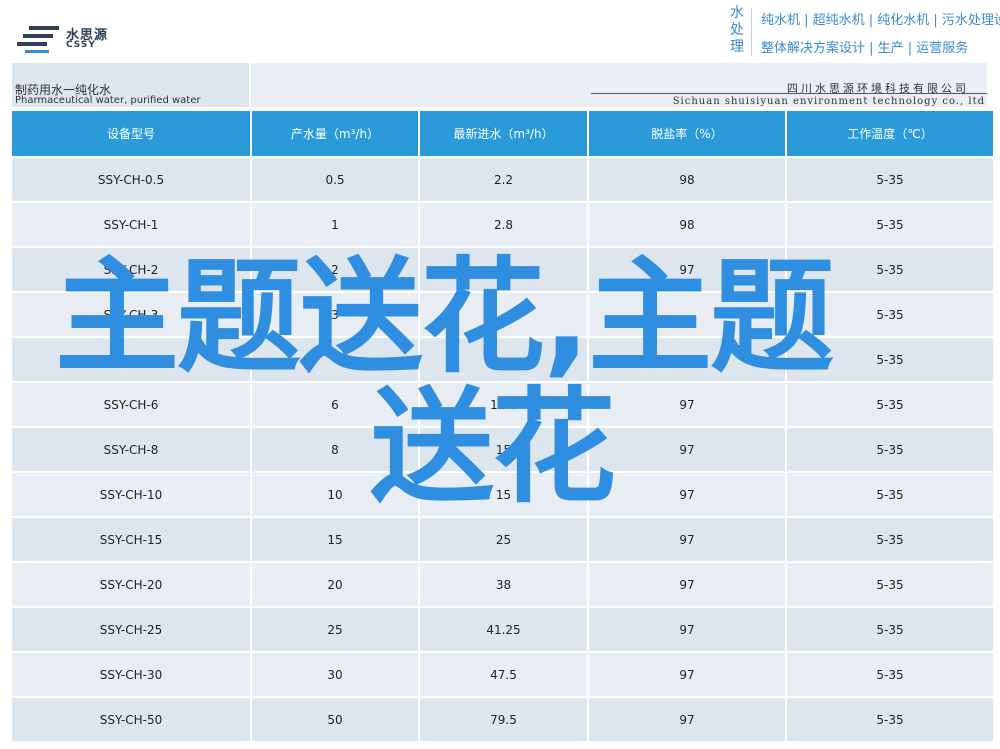 This screenshot has width=1000, height=749. Describe the element at coordinates (335, 674) in the screenshot. I see `cell-output: 30` at that location.